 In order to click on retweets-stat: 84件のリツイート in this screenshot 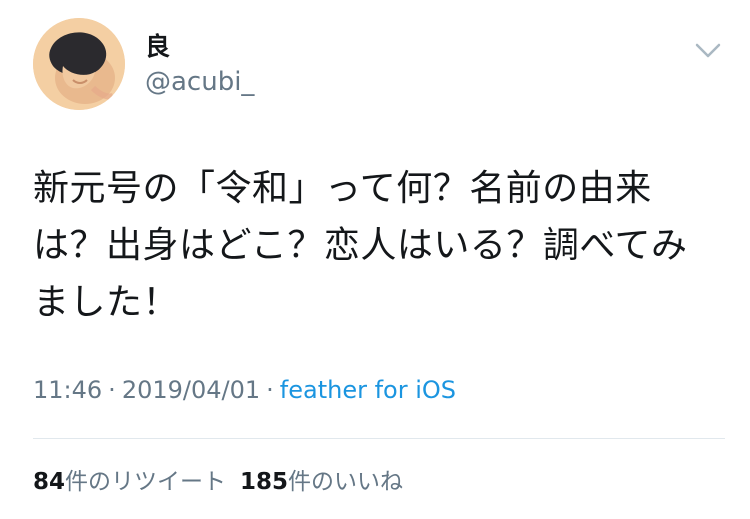, I will do `click(129, 482)`.